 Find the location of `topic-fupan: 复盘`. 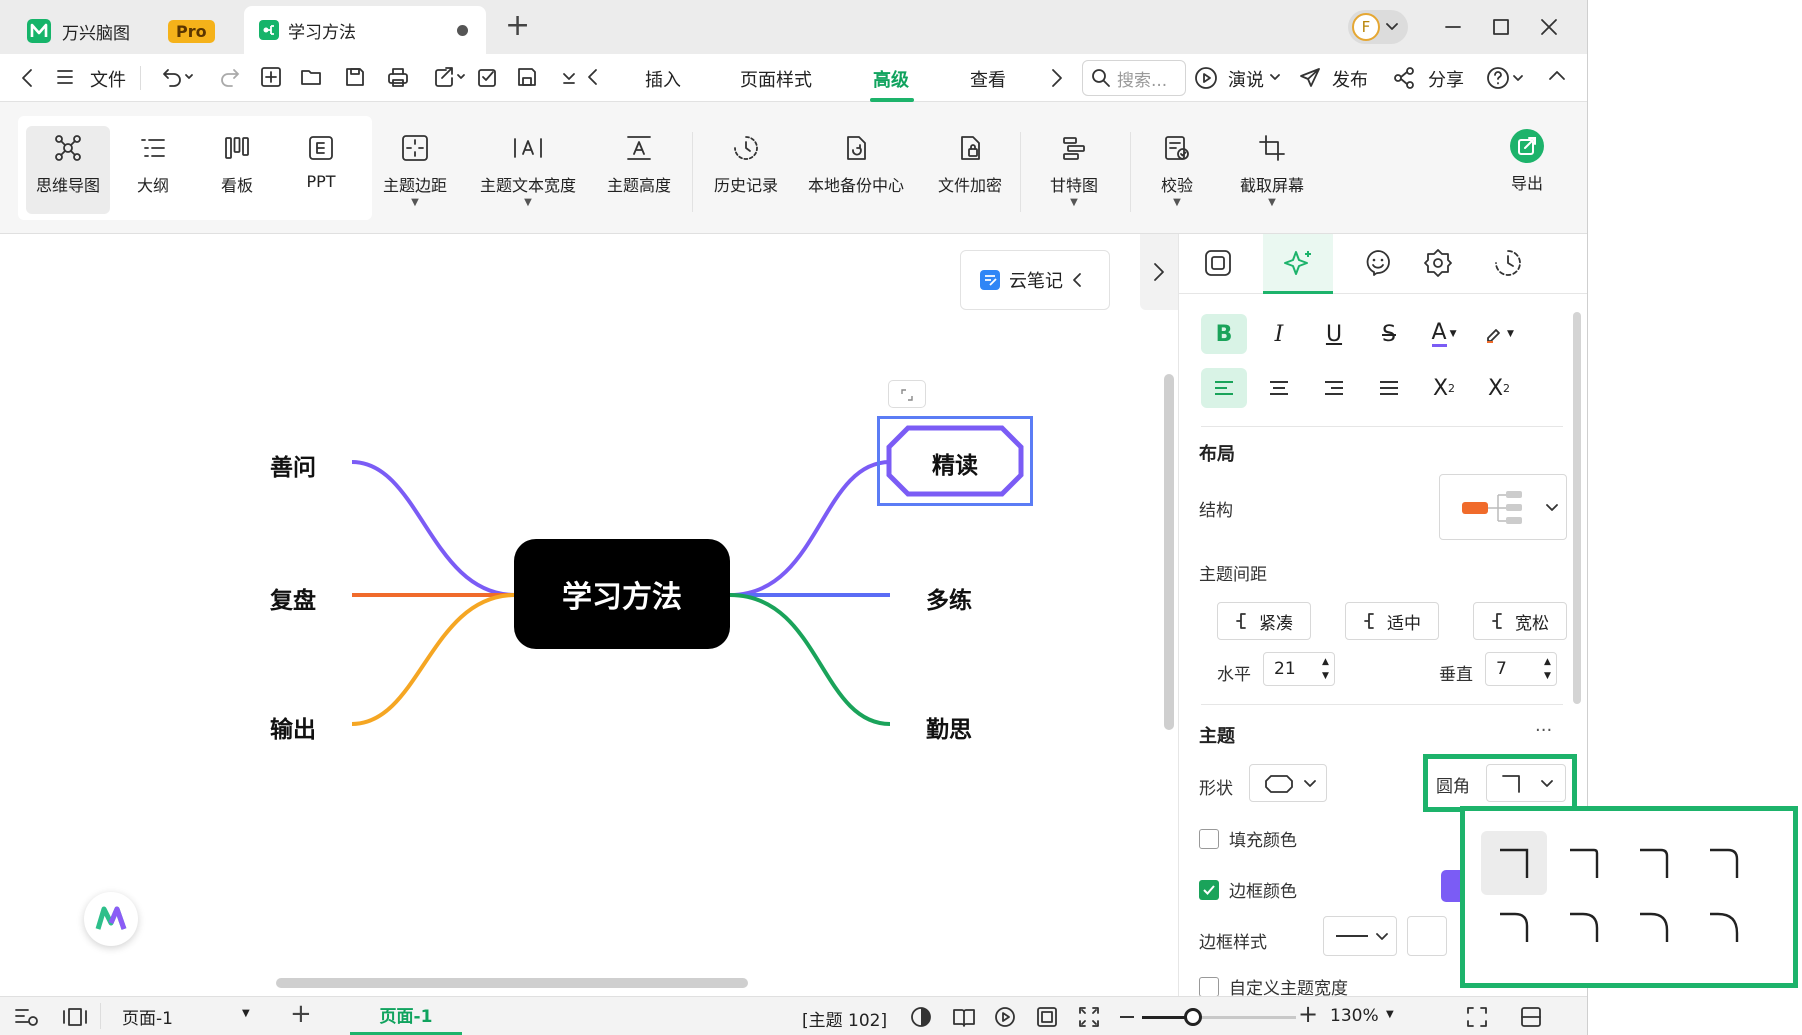

topic-fupan: 复盘 is located at coordinates (293, 598).